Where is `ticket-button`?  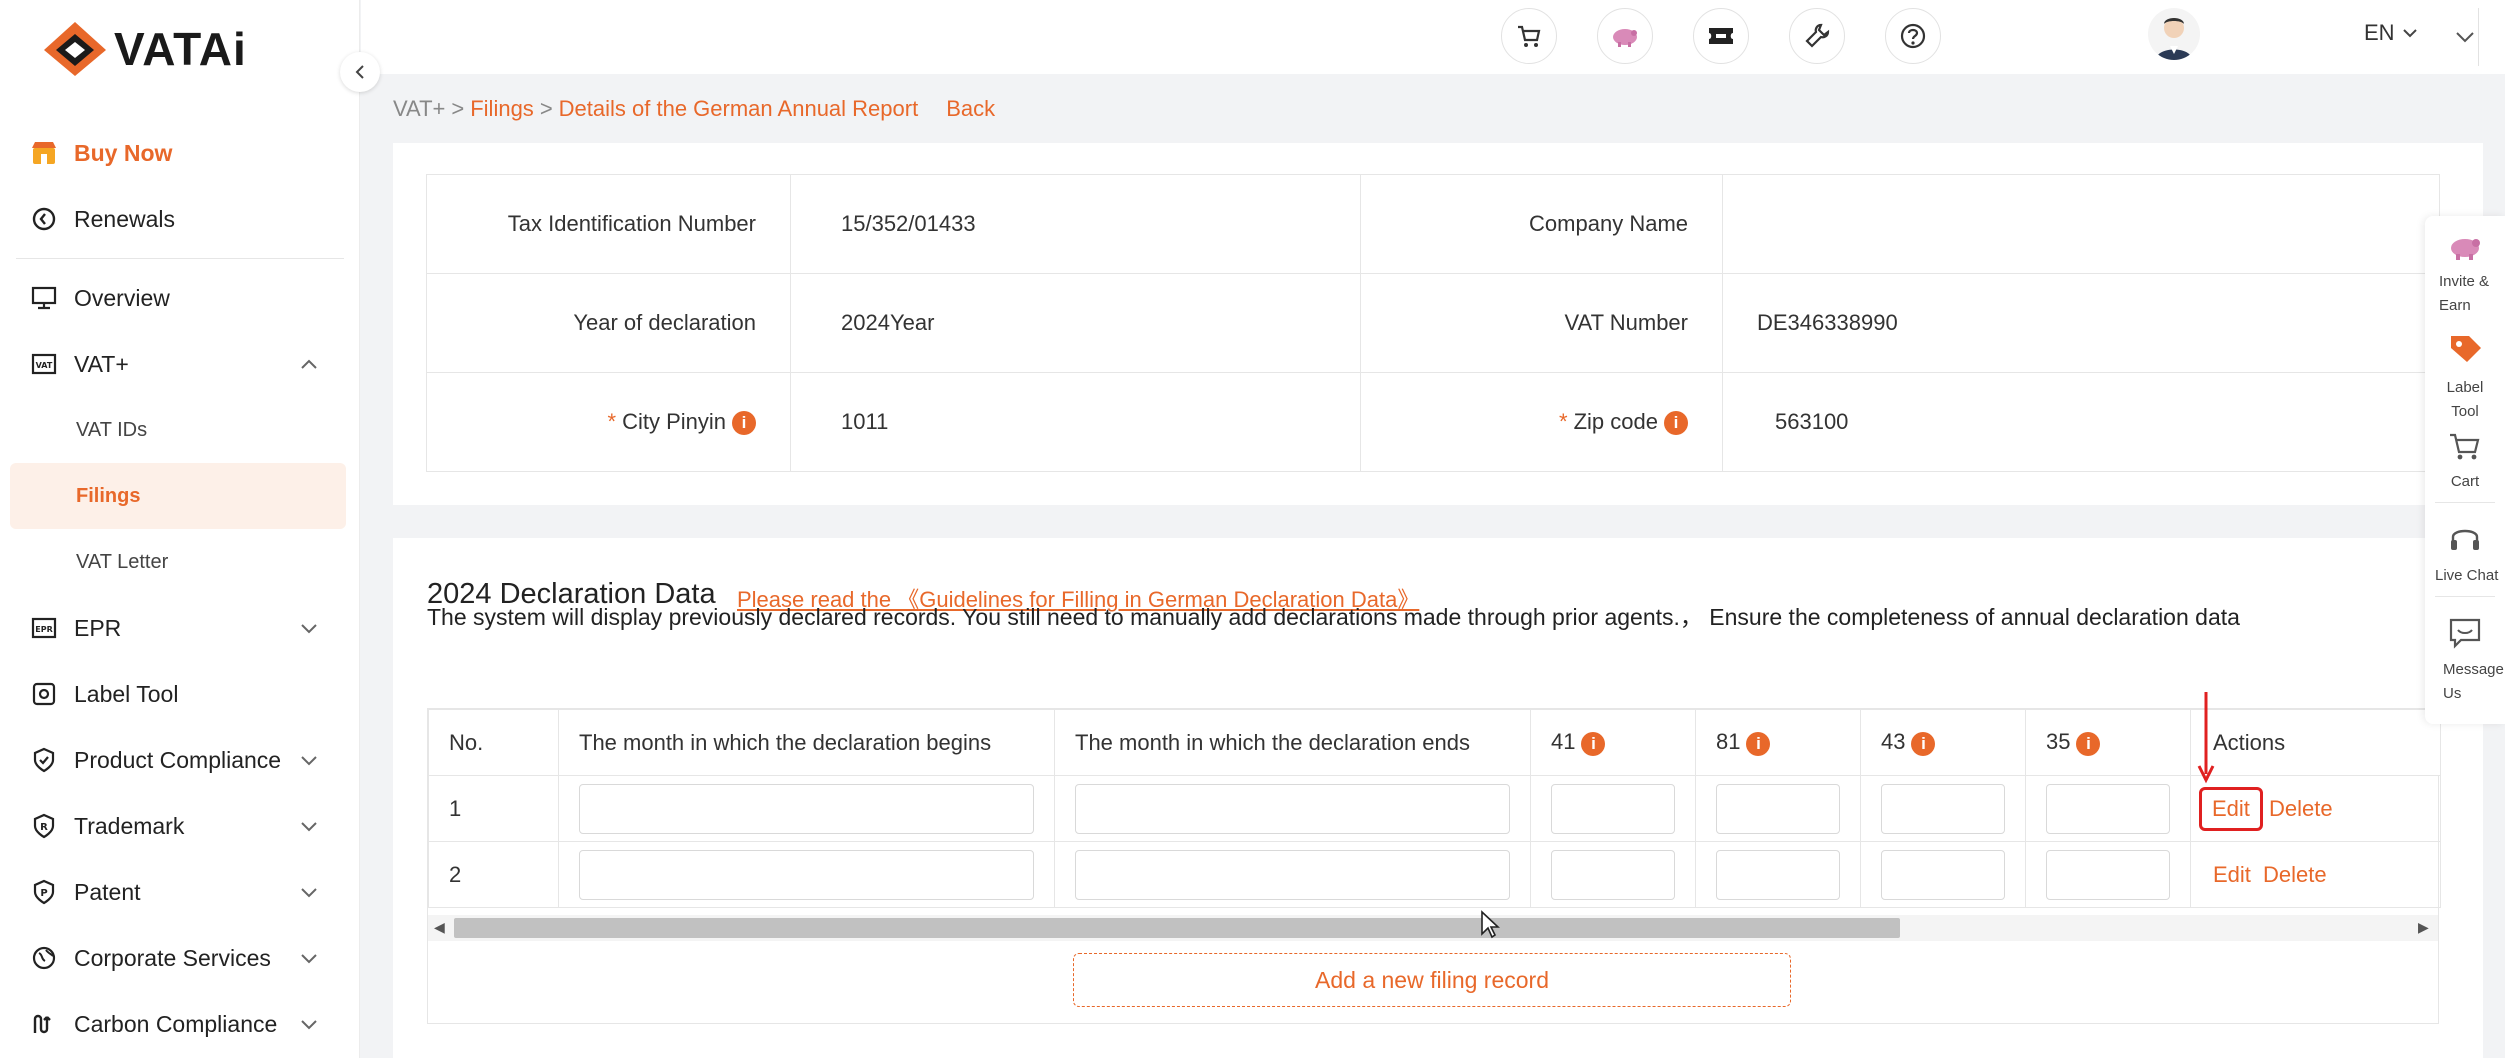
ticket-button is located at coordinates (1721, 36).